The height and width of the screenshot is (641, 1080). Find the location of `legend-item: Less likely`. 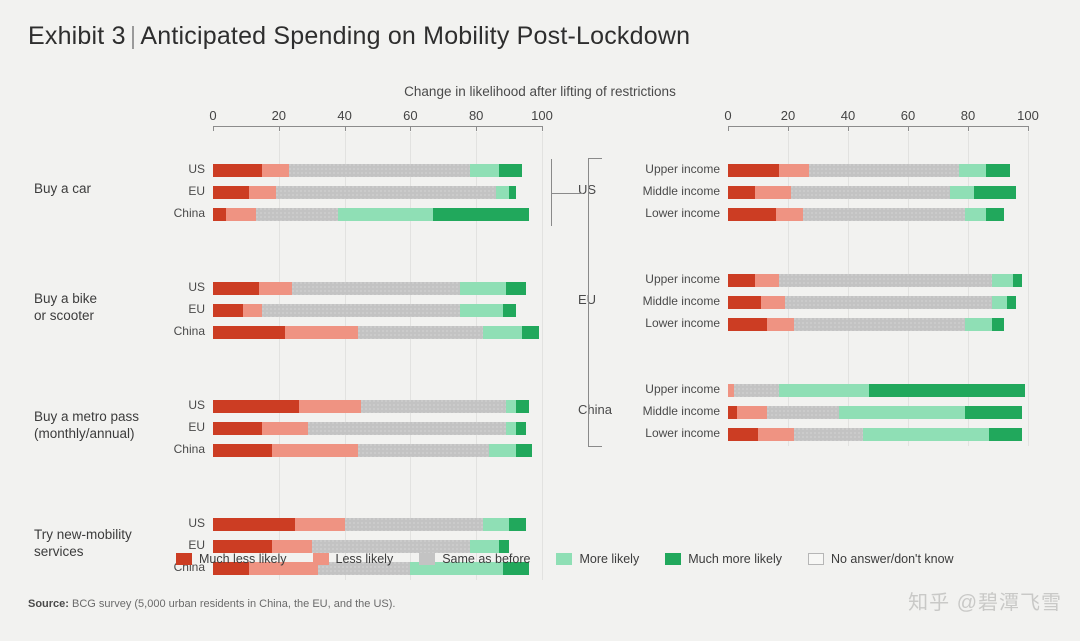

legend-item: Less likely is located at coordinates (352, 559).